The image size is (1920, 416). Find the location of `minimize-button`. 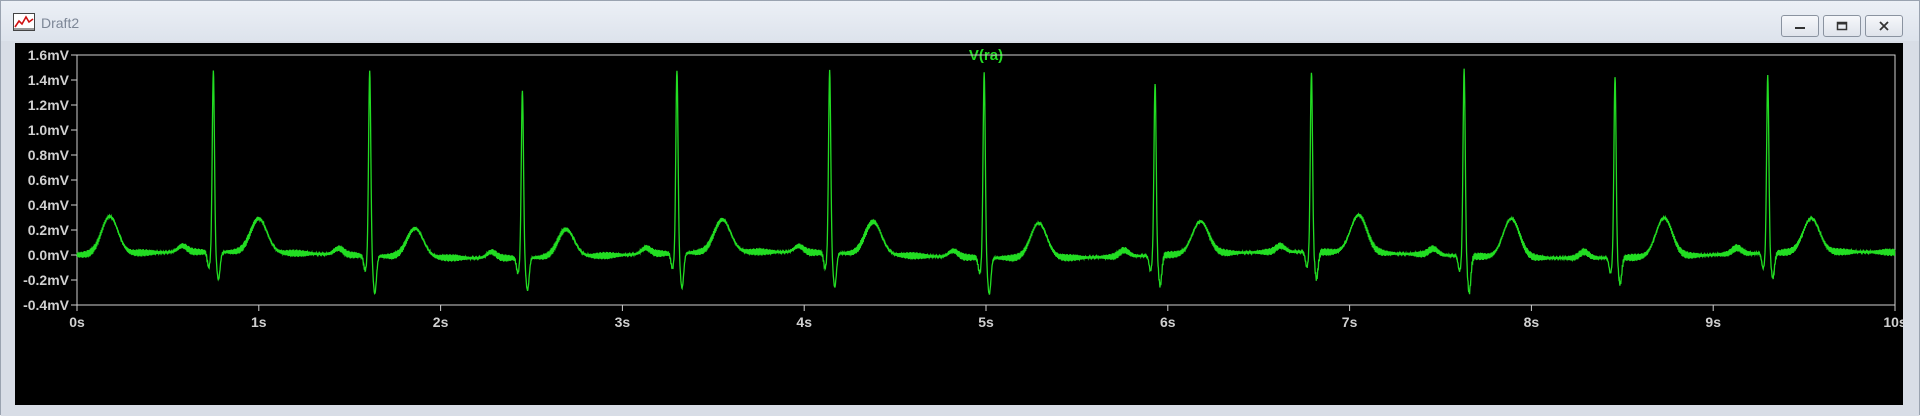

minimize-button is located at coordinates (1800, 26).